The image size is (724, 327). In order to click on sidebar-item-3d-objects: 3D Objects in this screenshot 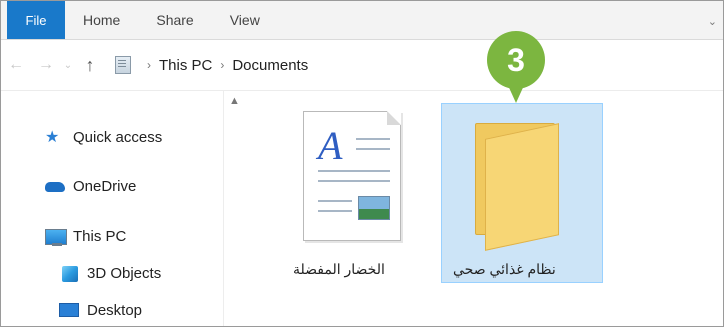, I will do `click(110, 273)`.